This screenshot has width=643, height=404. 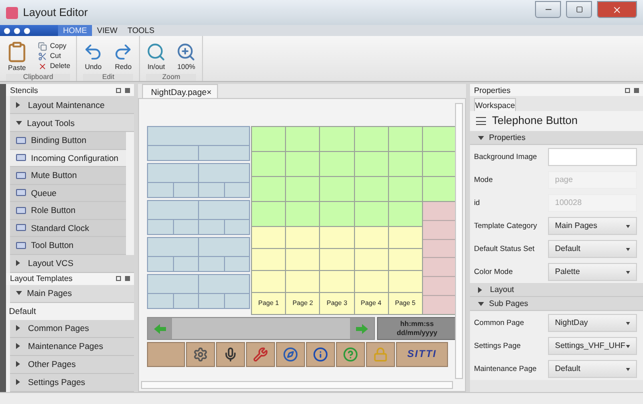 What do you see at coordinates (297, 385) in the screenshot?
I see `horizontal-scrollbar` at bounding box center [297, 385].